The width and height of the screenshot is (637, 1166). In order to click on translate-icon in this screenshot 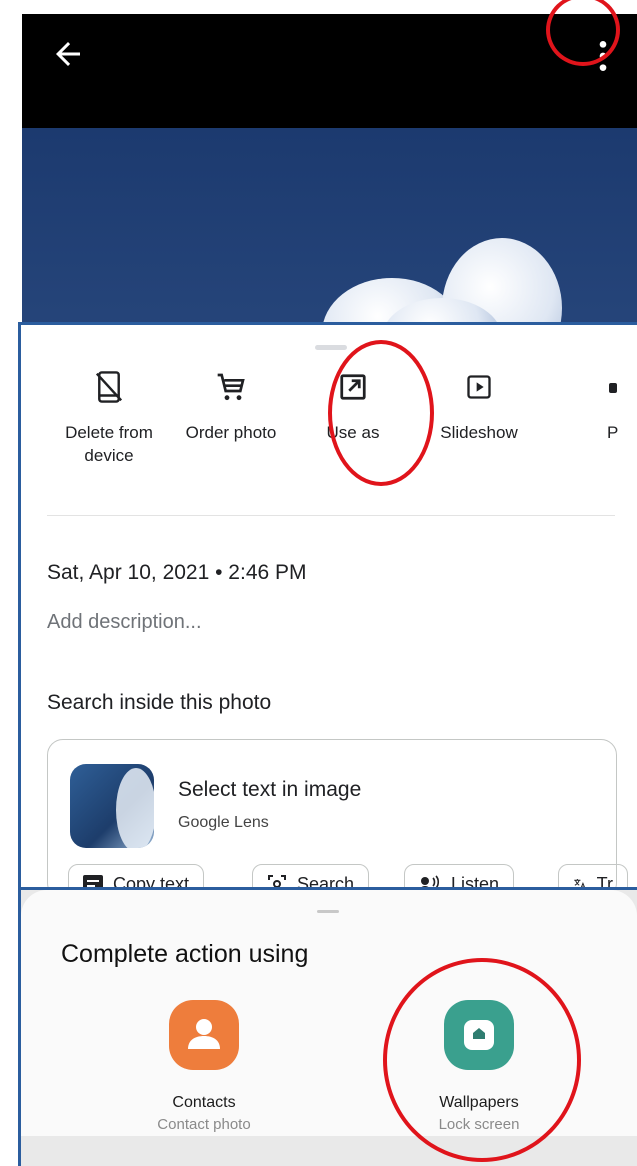, I will do `click(580, 883)`.